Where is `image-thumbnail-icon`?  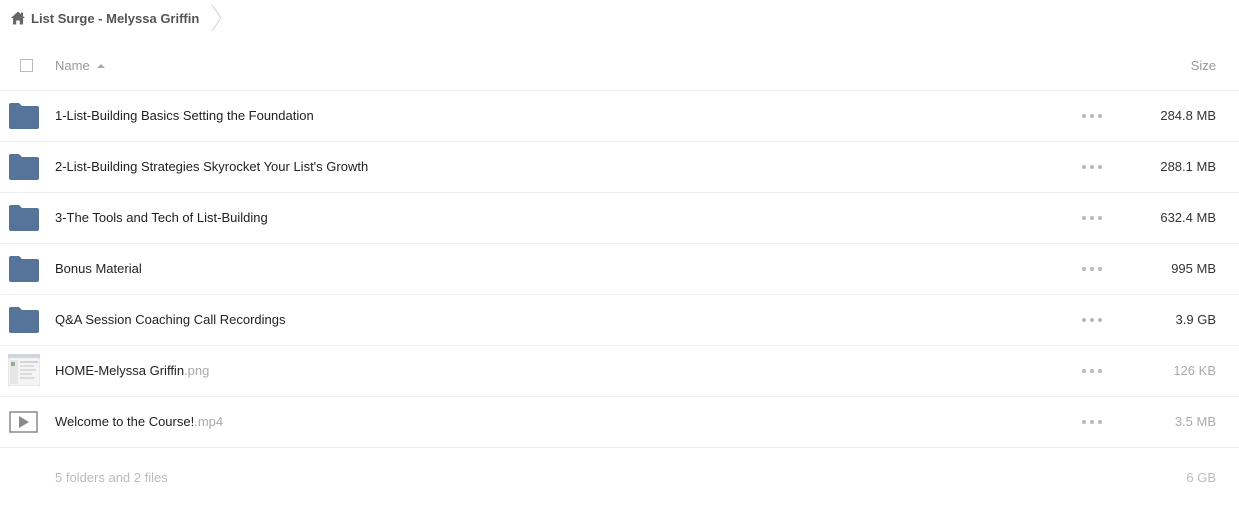
image-thumbnail-icon is located at coordinates (24, 370).